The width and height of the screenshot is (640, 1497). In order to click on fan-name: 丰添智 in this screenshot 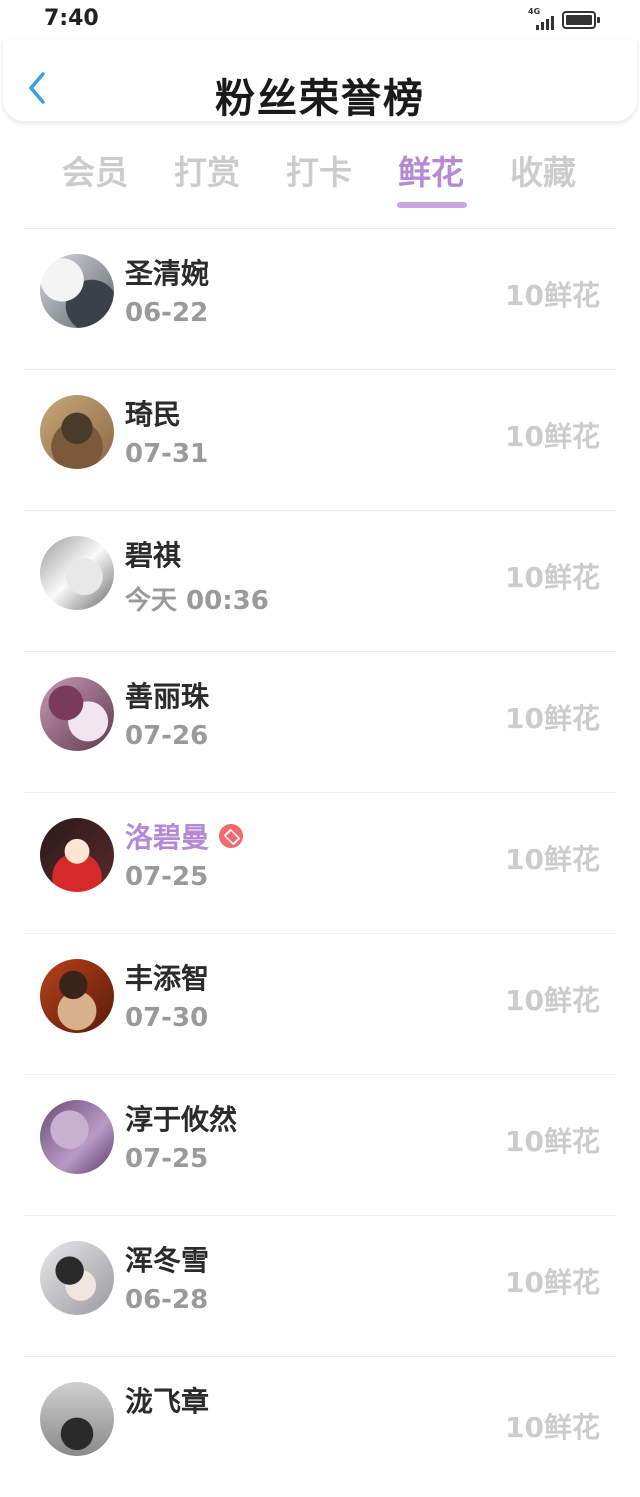, I will do `click(167, 978)`.